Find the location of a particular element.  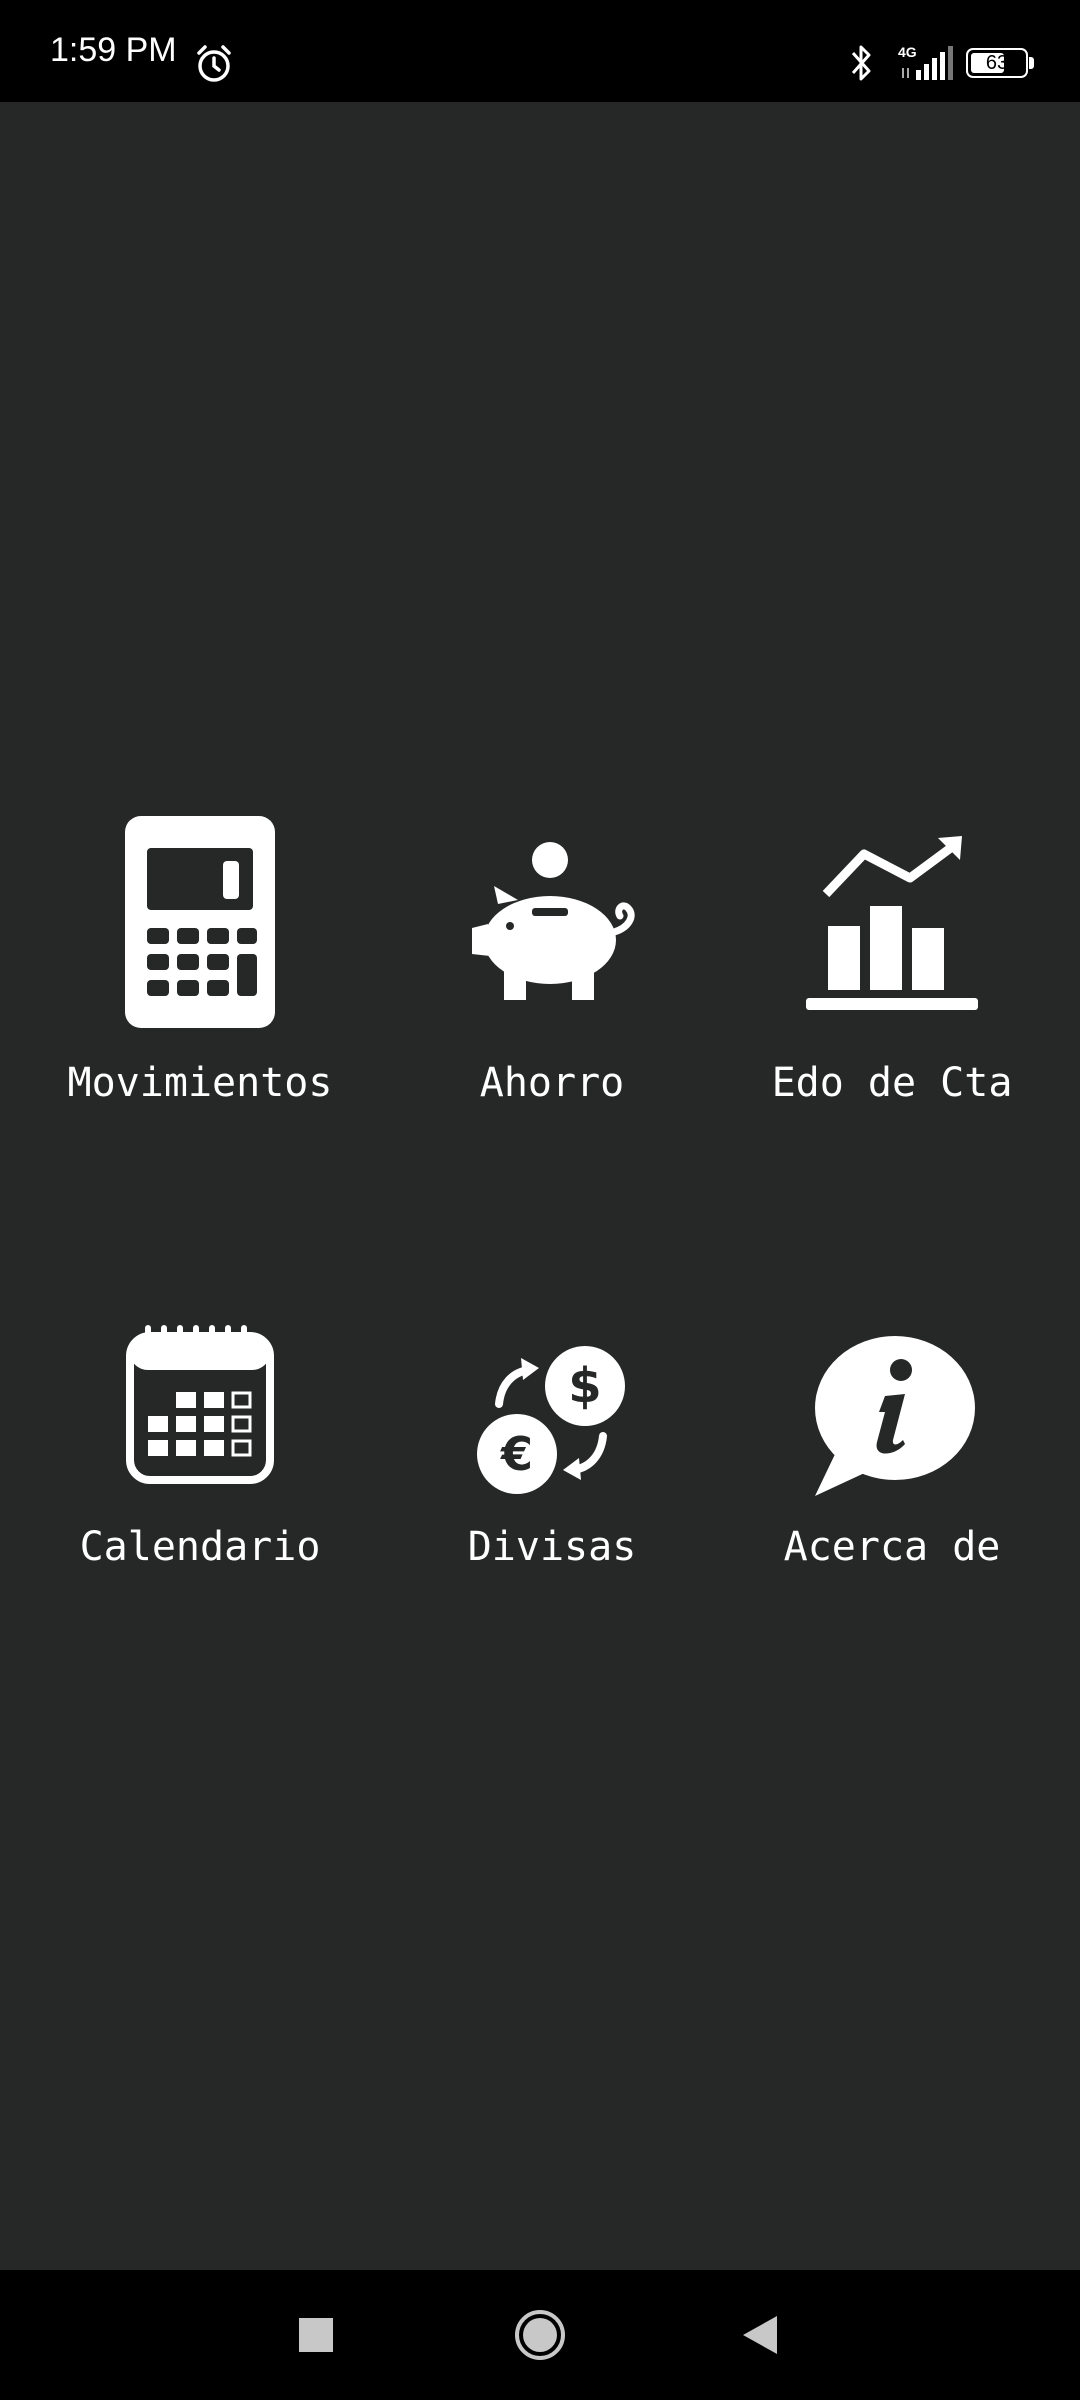

menu-item-calendario: Calendario is located at coordinates (200, 1460).